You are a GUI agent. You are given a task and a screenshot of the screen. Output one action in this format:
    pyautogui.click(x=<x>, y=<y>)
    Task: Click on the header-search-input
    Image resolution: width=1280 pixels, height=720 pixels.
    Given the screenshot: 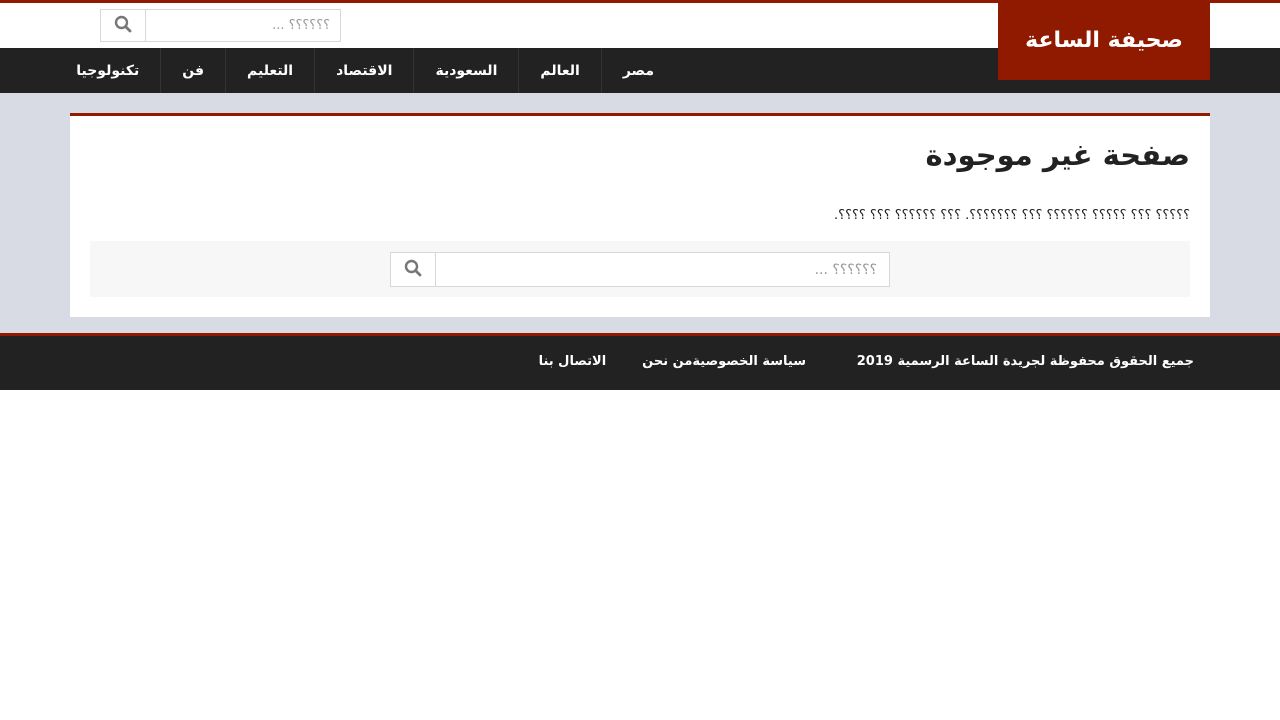 What is the action you would take?
    pyautogui.click(x=243, y=25)
    